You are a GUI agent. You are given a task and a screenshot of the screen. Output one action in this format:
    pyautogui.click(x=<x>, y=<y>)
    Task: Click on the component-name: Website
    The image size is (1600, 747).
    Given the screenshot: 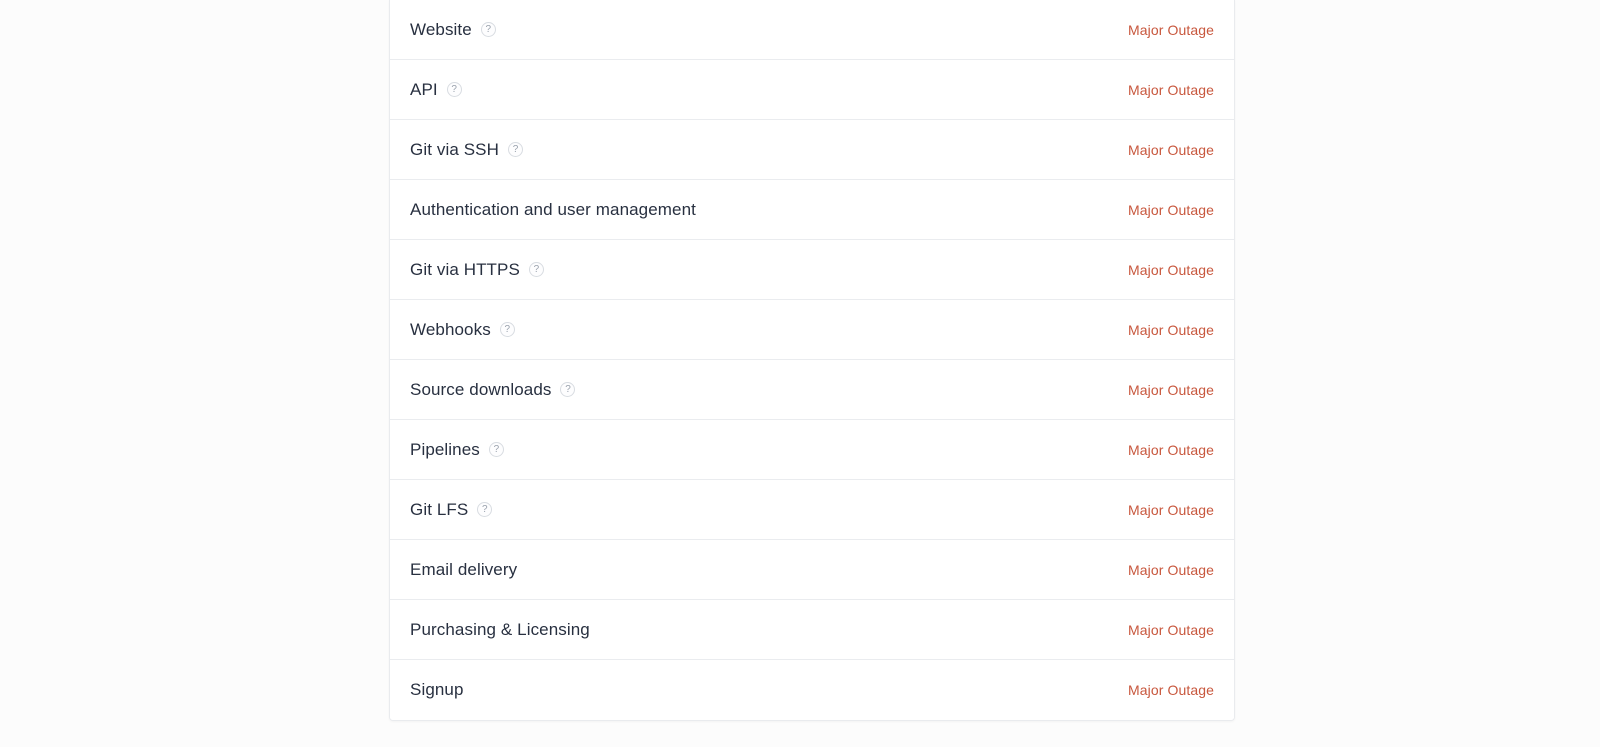 What is the action you would take?
    pyautogui.click(x=441, y=29)
    